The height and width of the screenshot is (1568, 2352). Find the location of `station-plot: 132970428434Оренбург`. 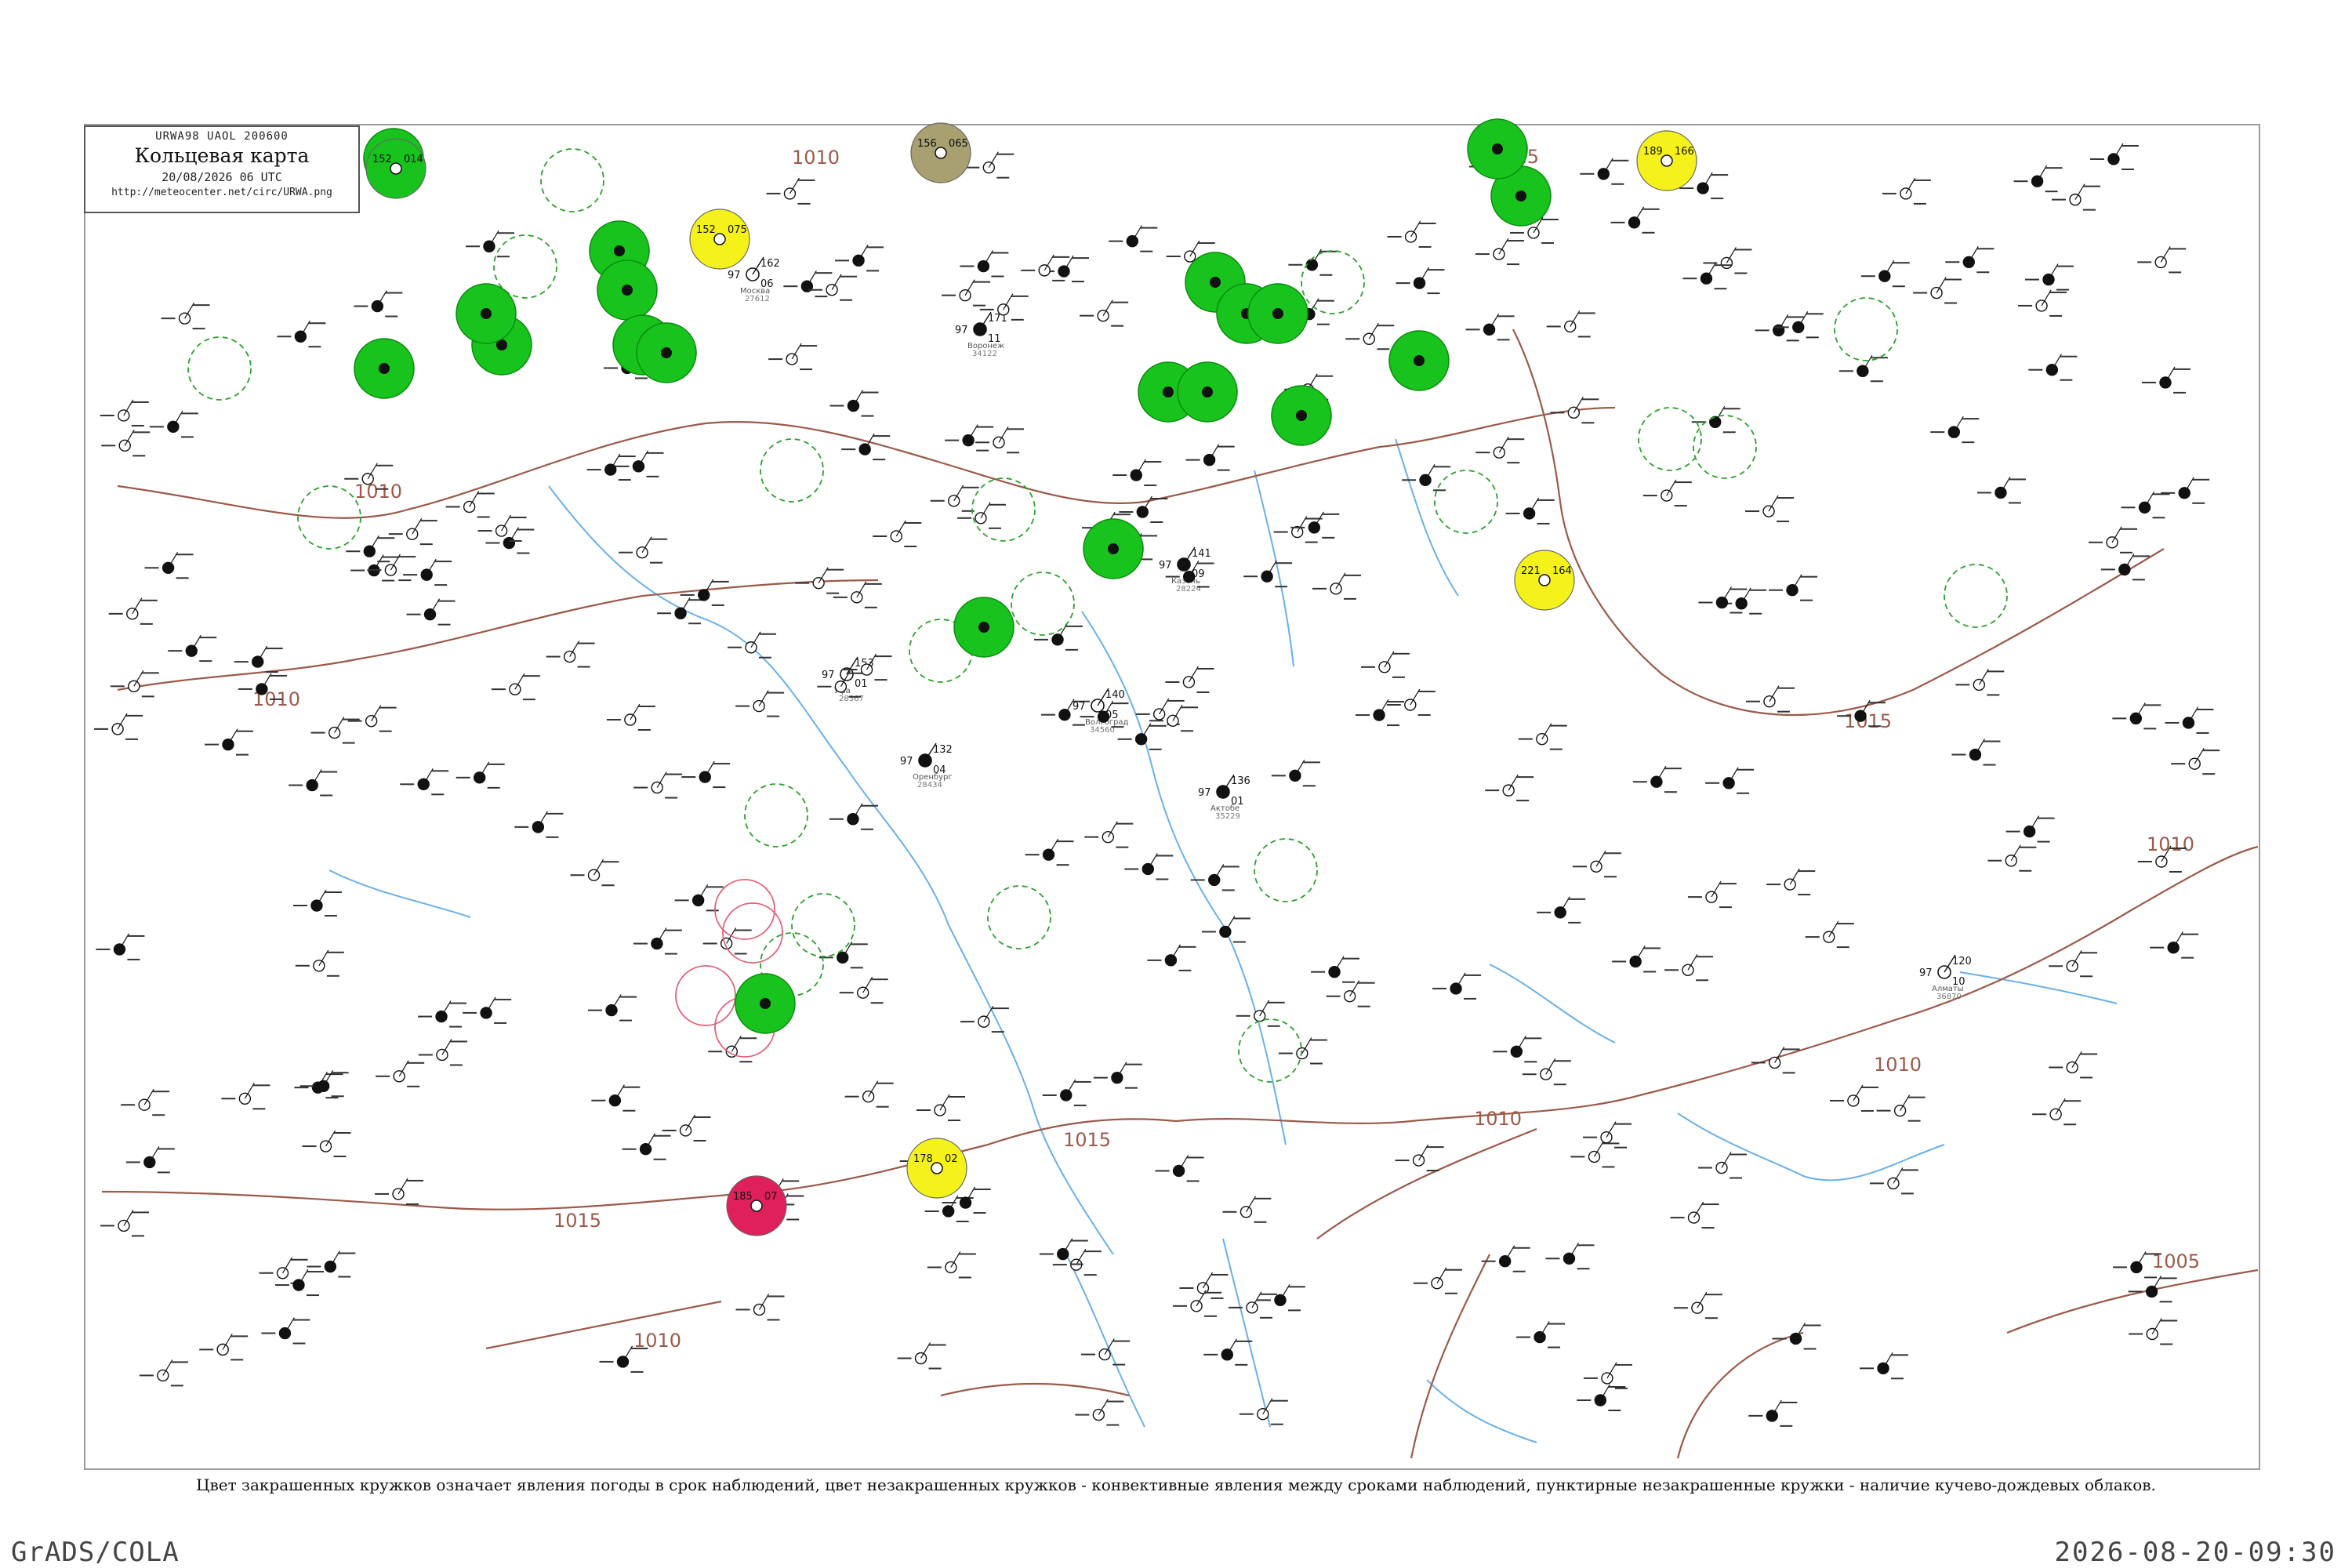

station-plot: 132970428434Оренбург is located at coordinates (926, 765).